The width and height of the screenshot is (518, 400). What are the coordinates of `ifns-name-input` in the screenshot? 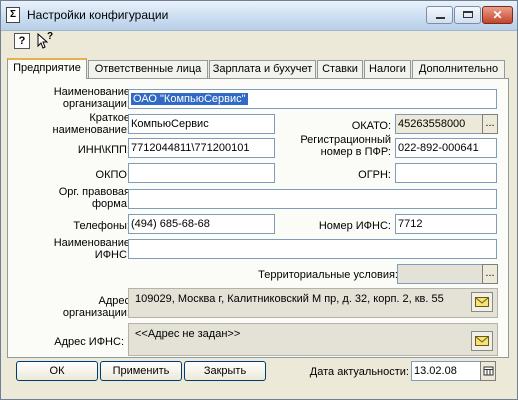 It's located at (312, 249).